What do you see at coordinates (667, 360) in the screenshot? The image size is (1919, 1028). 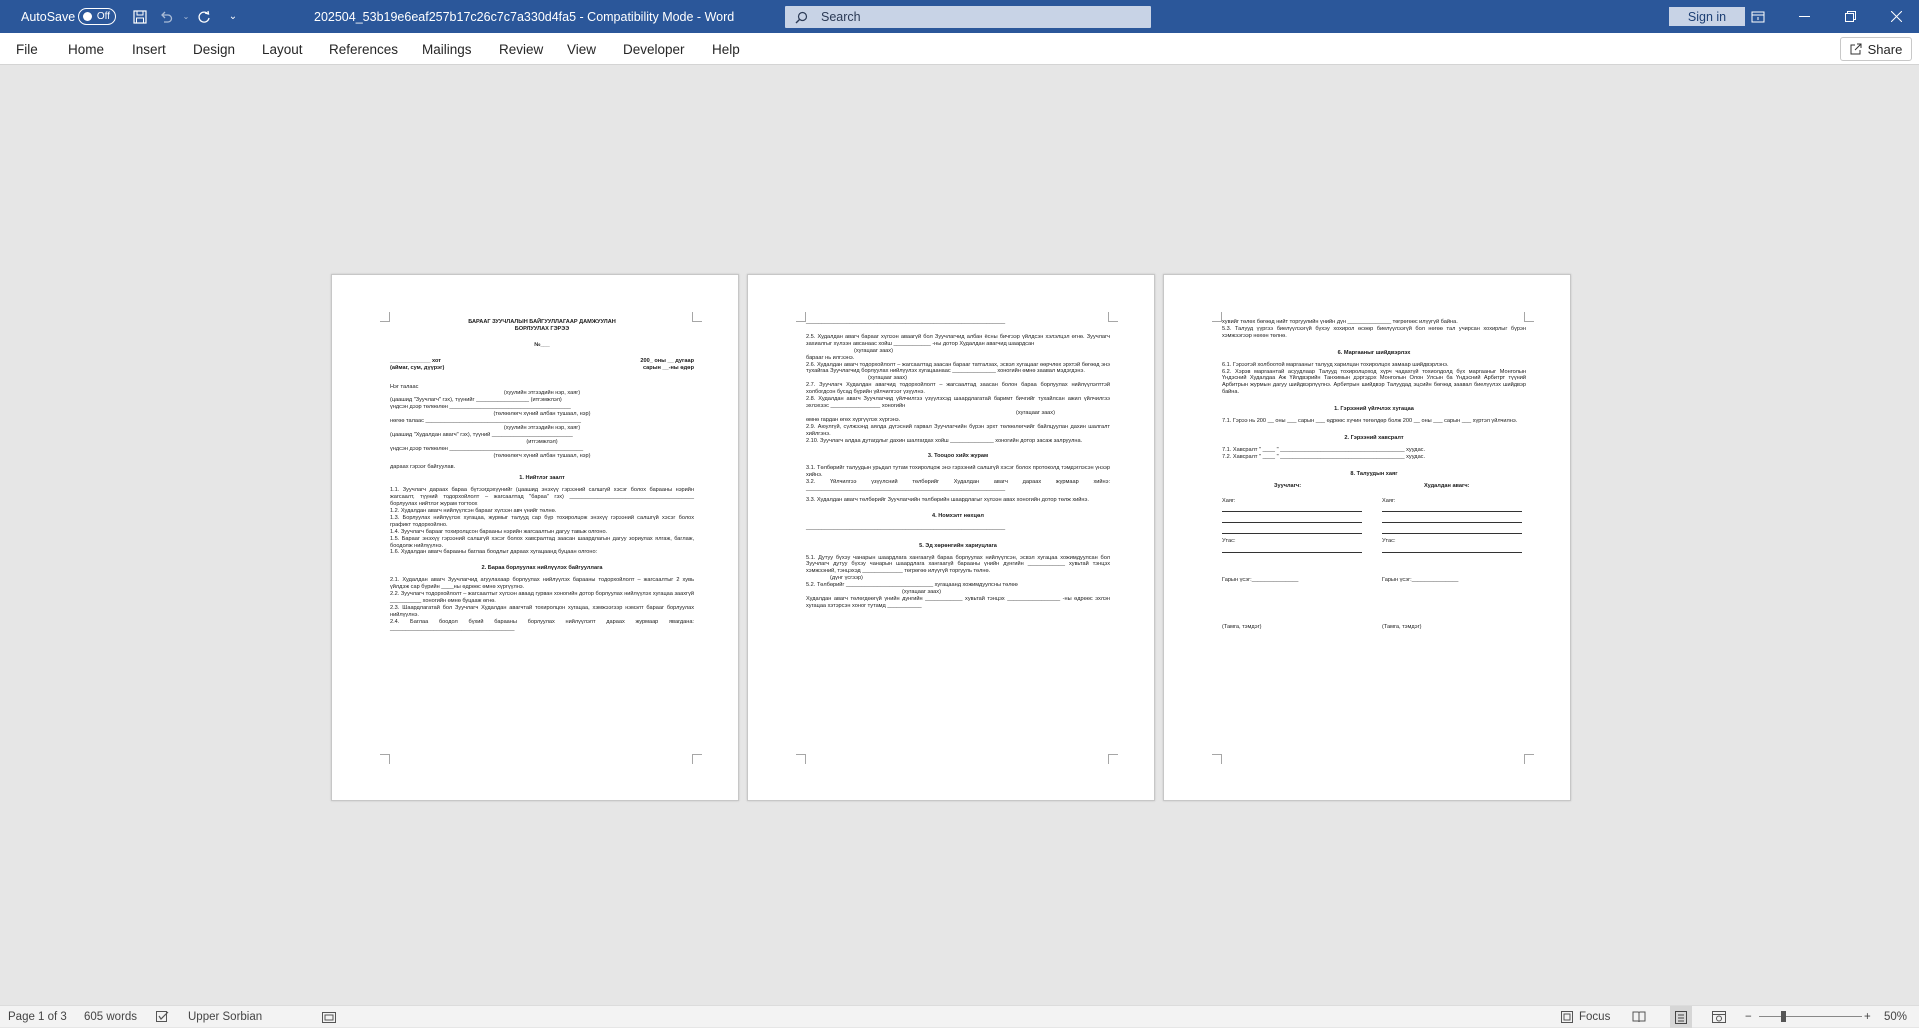 I see `date-field: 200_ оны __ дугаар` at bounding box center [667, 360].